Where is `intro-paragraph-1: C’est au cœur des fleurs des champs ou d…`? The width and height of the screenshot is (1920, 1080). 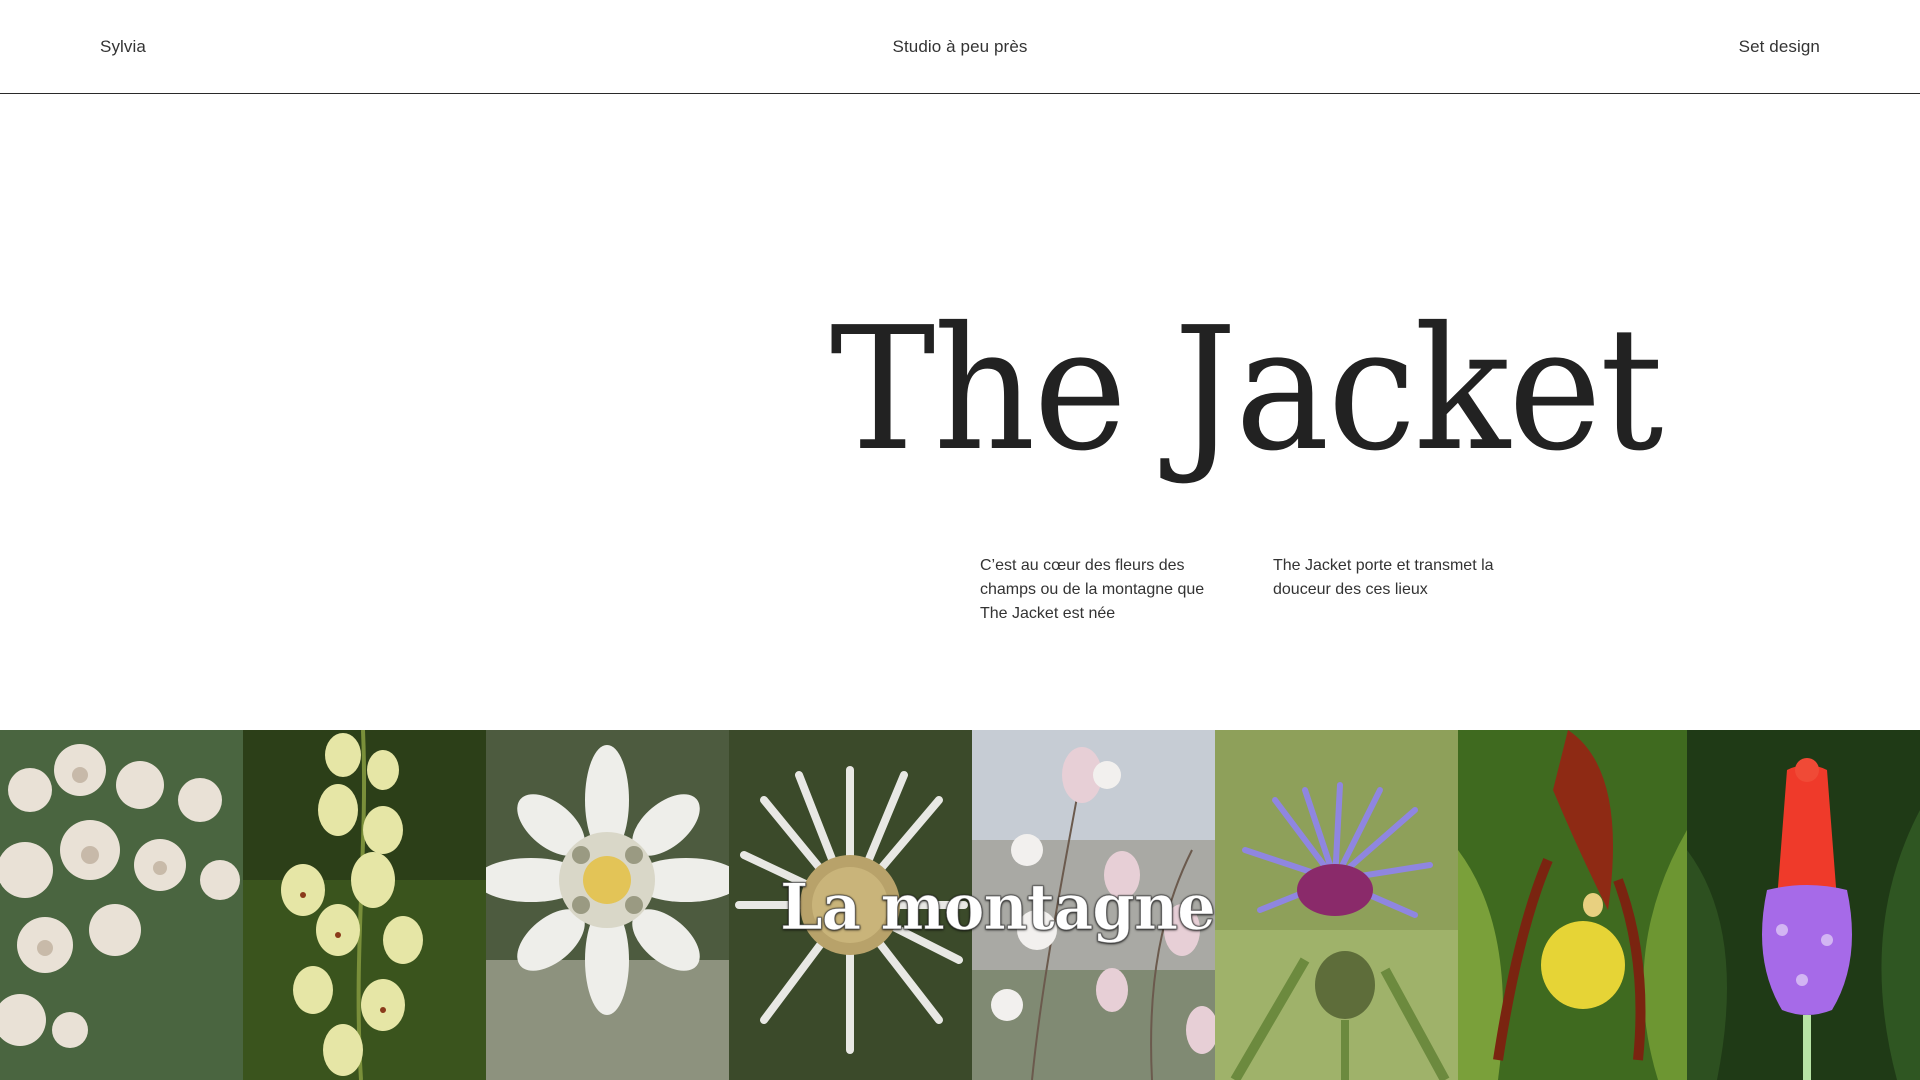
intro-paragraph-1: C’est au cœur des fleurs des champs ou d… is located at coordinates (1092, 589).